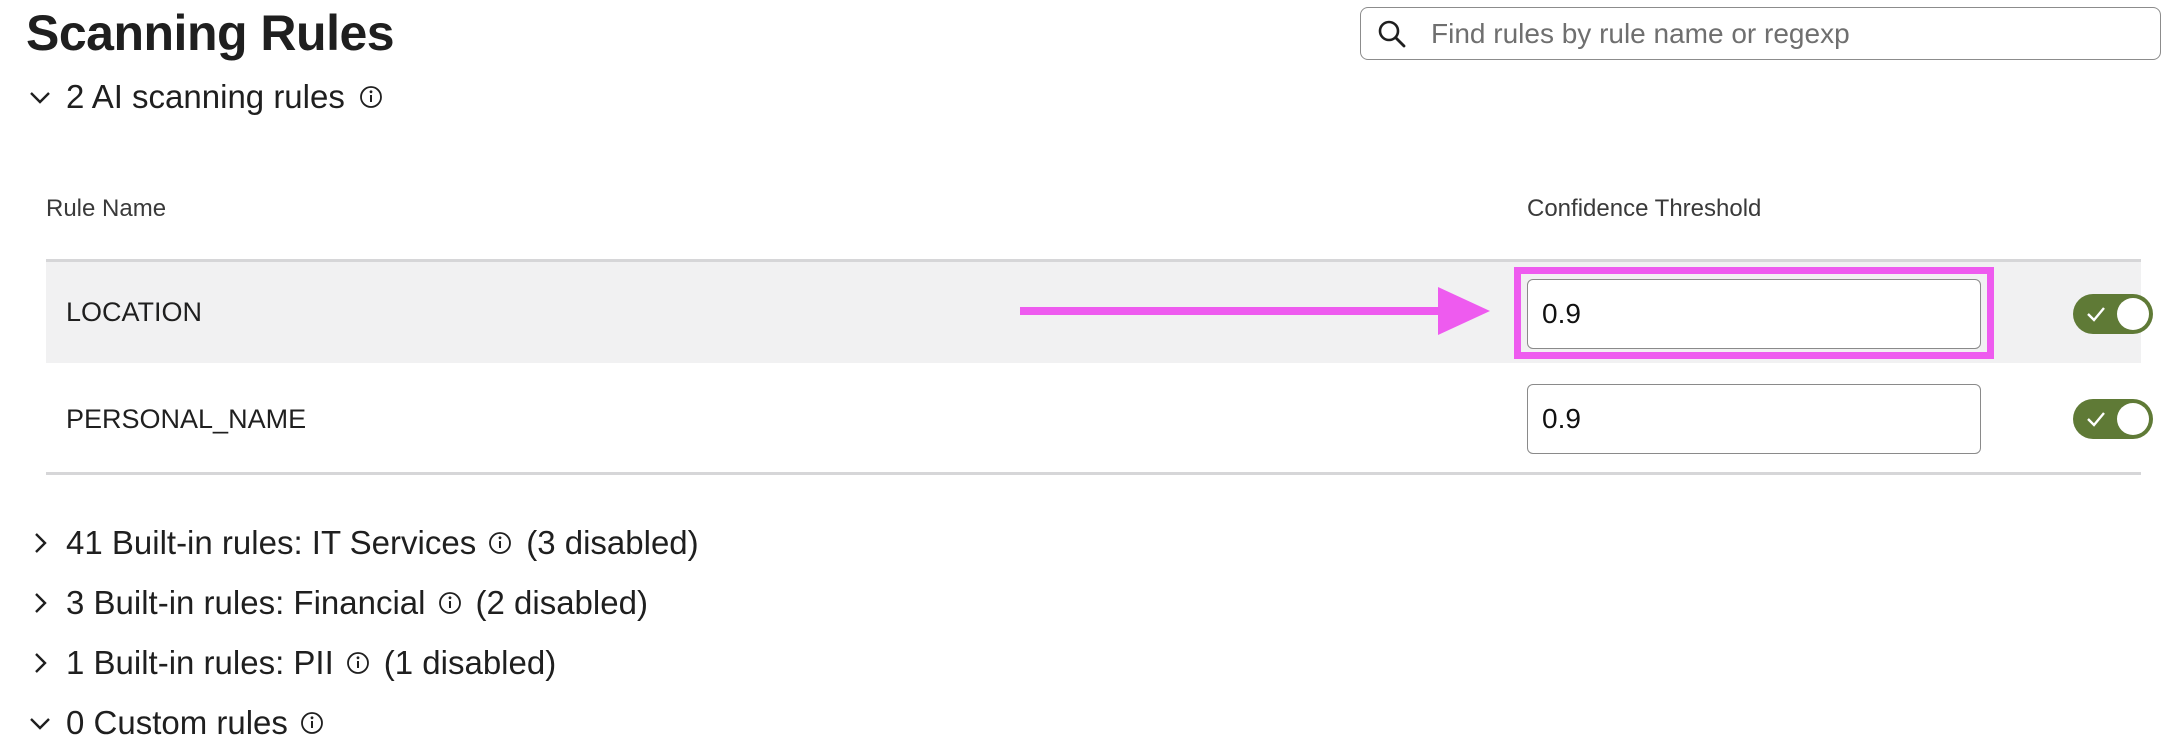 This screenshot has width=2182, height=754. What do you see at coordinates (470, 662) in the screenshot?
I see `disabled-count: (1 disabled)` at bounding box center [470, 662].